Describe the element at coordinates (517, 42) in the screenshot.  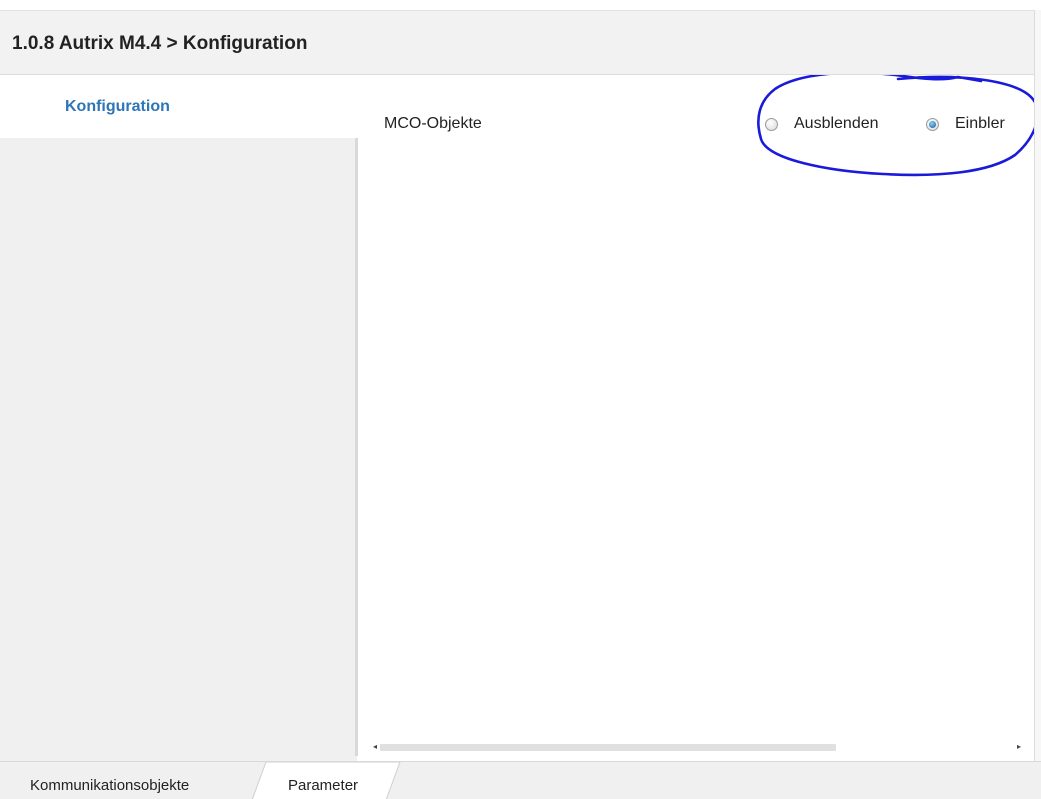
I see `title-bar: 1.0.8 Autrix M4.4 > Konfiguration` at that location.